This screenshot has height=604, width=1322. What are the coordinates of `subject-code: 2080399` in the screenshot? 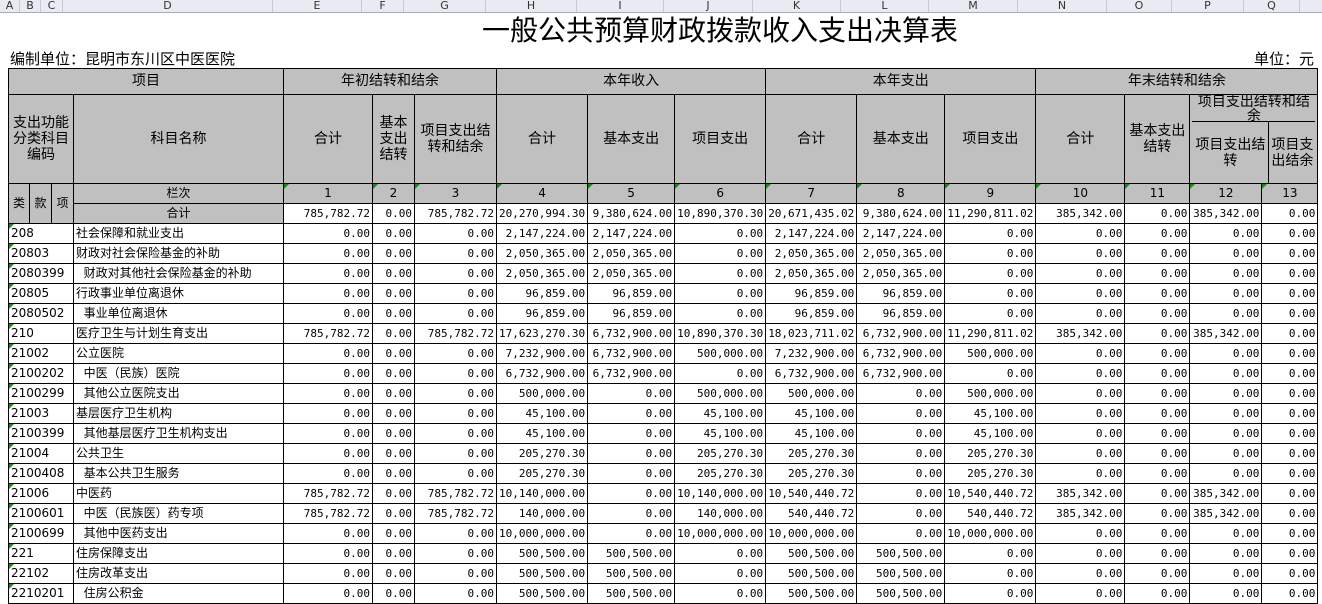 It's located at (41, 273).